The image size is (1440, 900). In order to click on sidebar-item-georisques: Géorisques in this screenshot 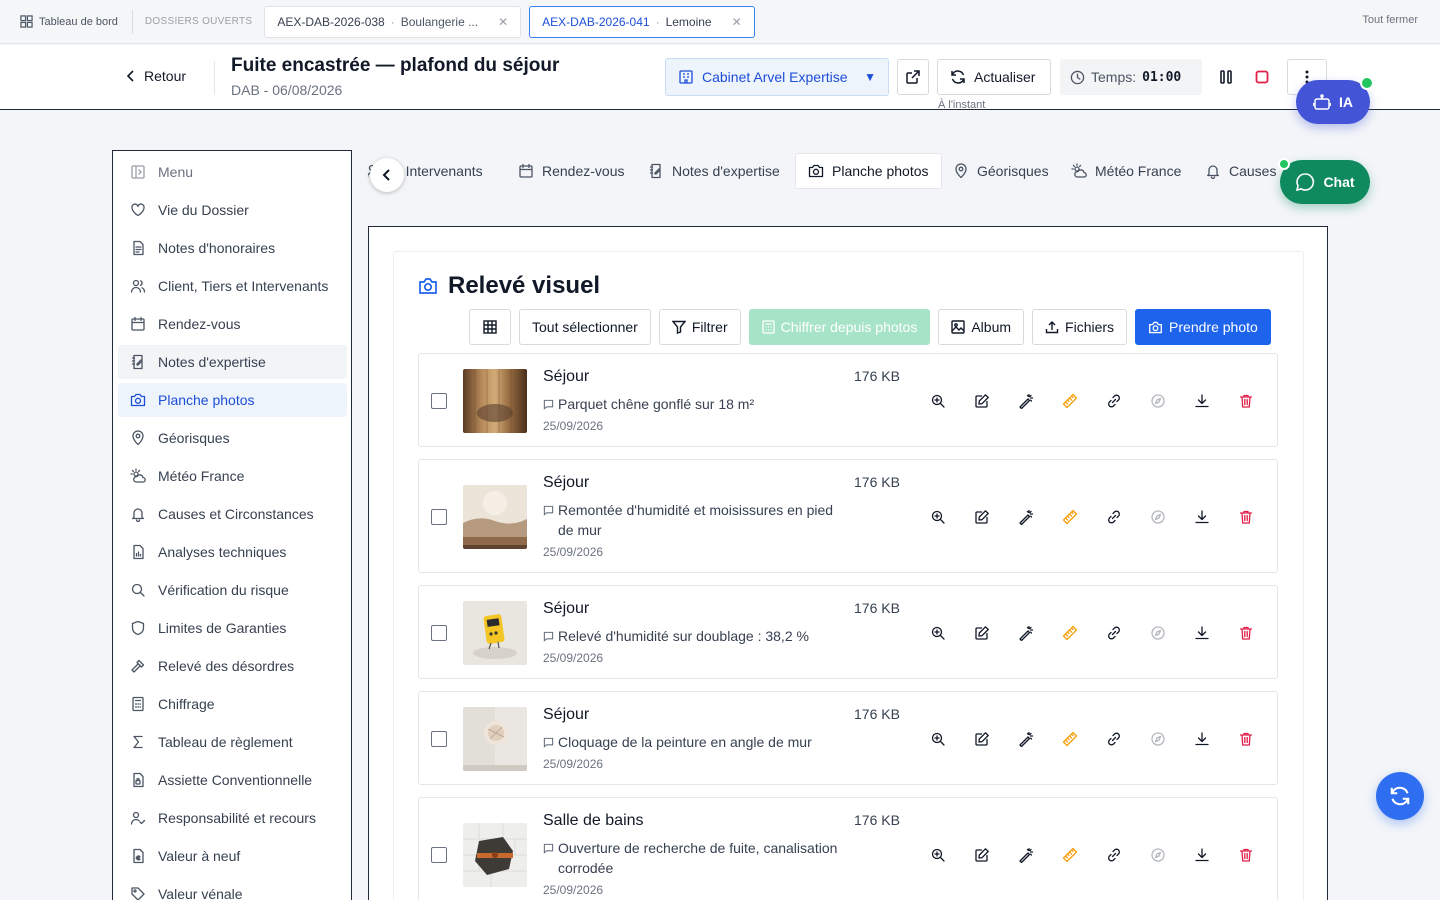, I will do `click(232, 438)`.